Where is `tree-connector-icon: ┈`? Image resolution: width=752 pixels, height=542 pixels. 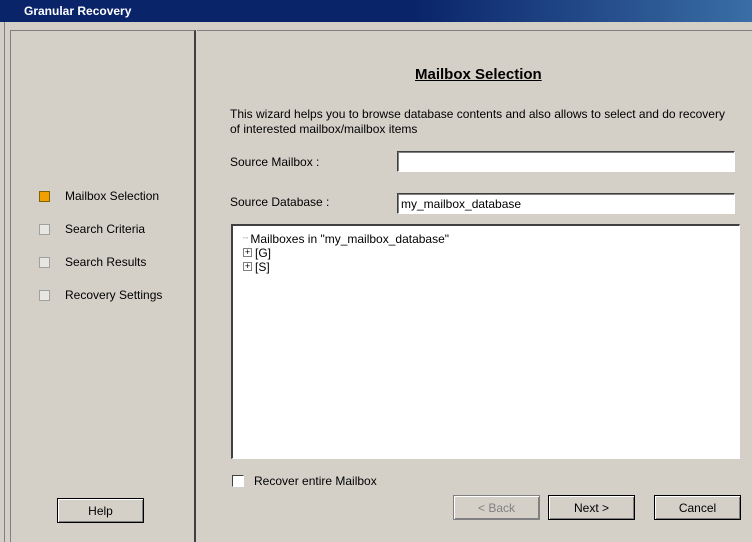 tree-connector-icon: ┈ is located at coordinates (246, 238).